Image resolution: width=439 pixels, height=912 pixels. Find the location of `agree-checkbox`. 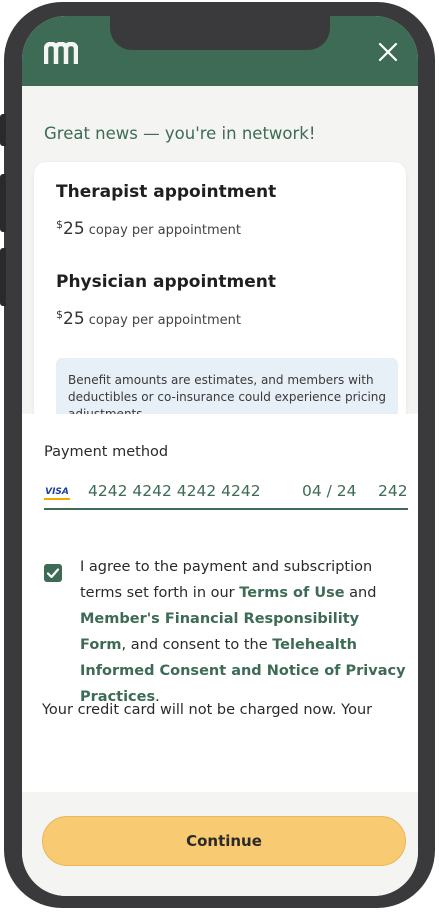

agree-checkbox is located at coordinates (53, 573).